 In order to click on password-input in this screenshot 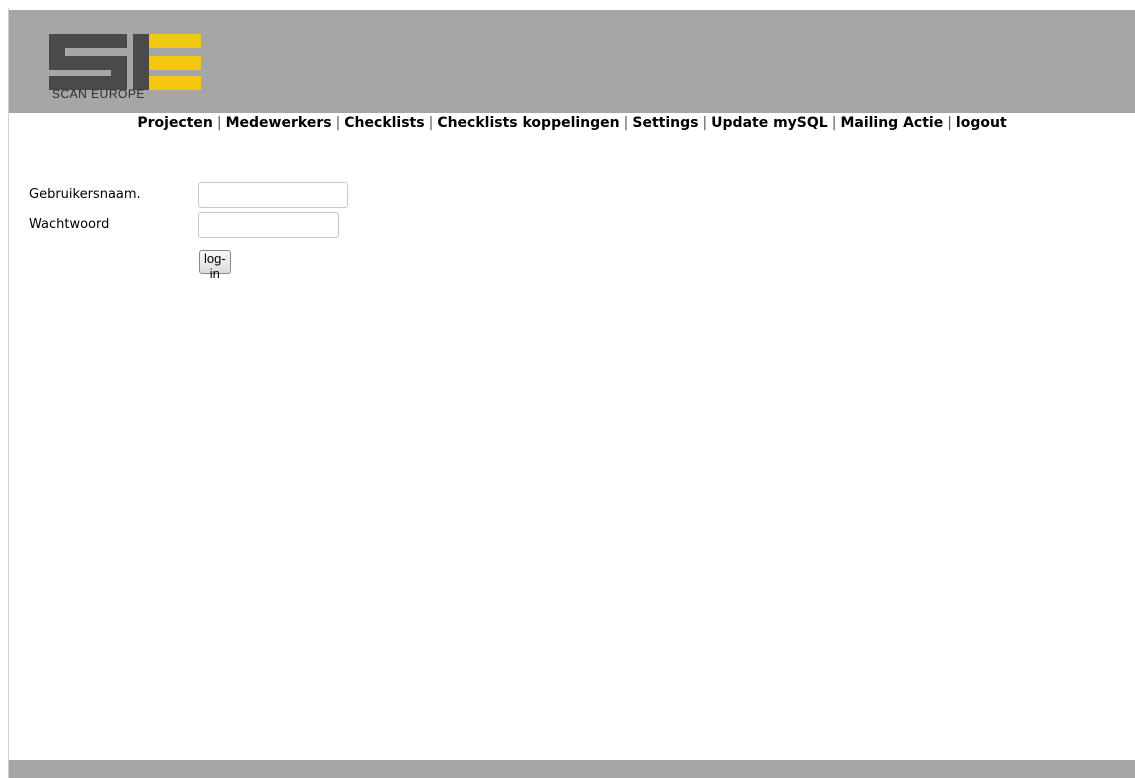, I will do `click(268, 225)`.